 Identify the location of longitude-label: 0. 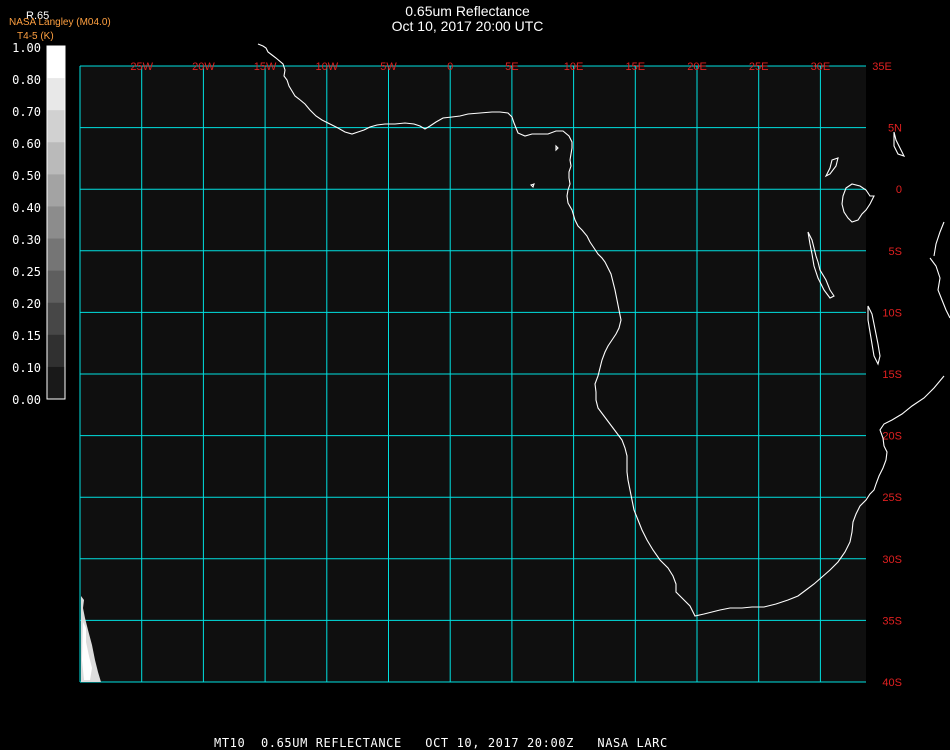
(450, 67).